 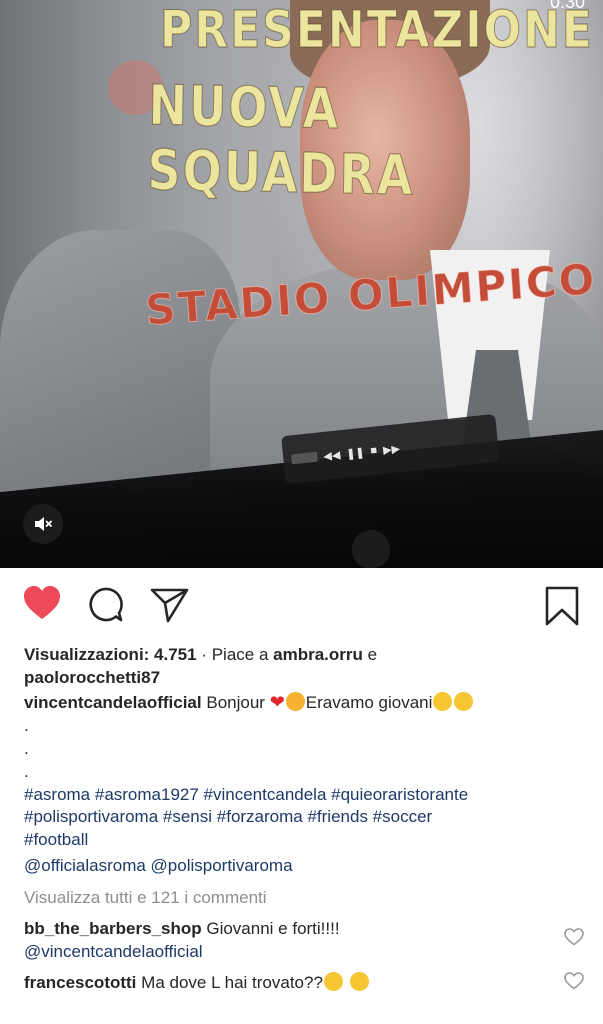 I want to click on comment-item: francescototti Ma dove L hai trovato??, so click(x=304, y=983).